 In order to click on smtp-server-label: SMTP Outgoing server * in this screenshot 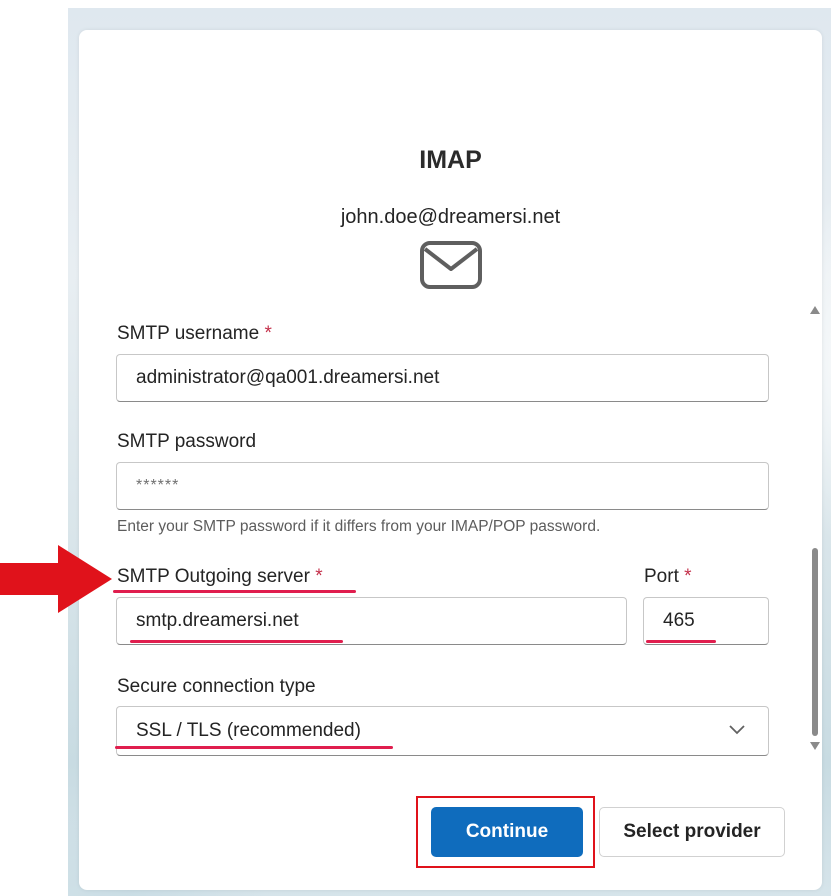, I will do `click(220, 576)`.